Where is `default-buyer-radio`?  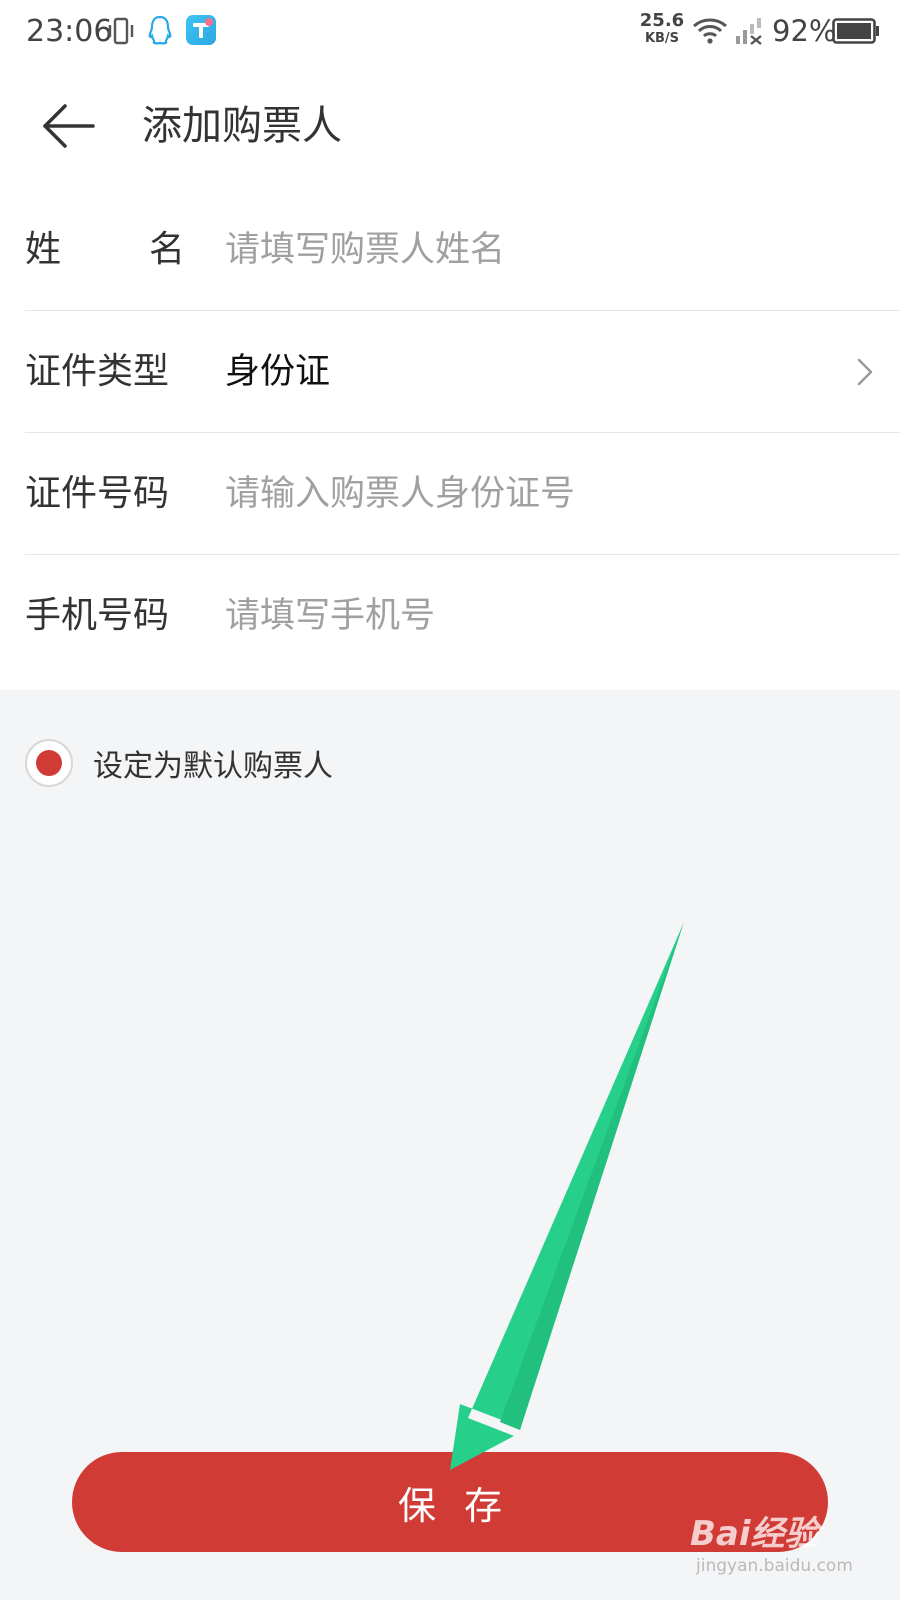 default-buyer-radio is located at coordinates (49, 763).